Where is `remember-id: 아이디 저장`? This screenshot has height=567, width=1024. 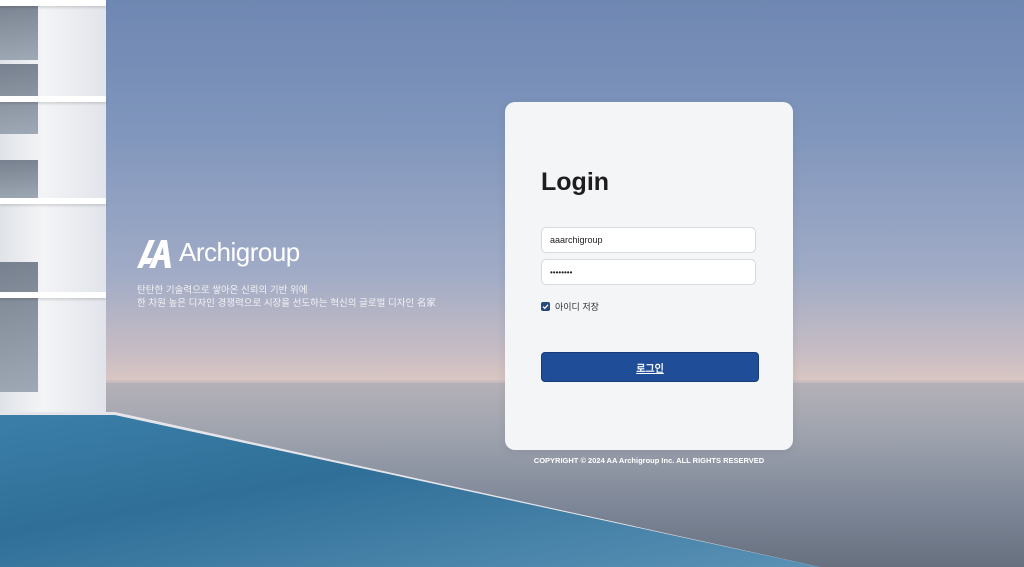
remember-id: 아이디 저장 is located at coordinates (570, 306).